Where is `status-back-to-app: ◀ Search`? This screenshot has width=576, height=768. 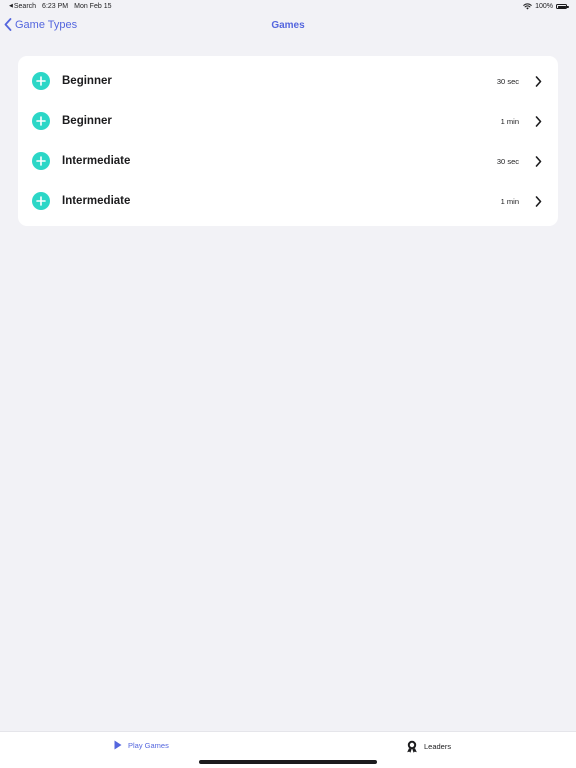
status-back-to-app: ◀ Search is located at coordinates (22, 6).